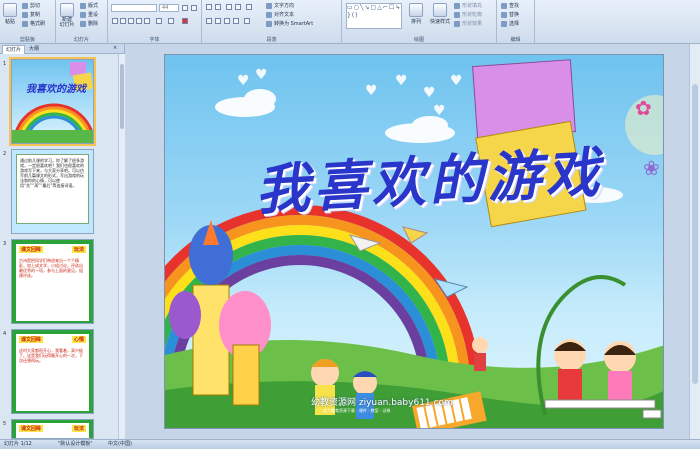  What do you see at coordinates (123, 21) in the screenshot?
I see `italic-icon` at bounding box center [123, 21].